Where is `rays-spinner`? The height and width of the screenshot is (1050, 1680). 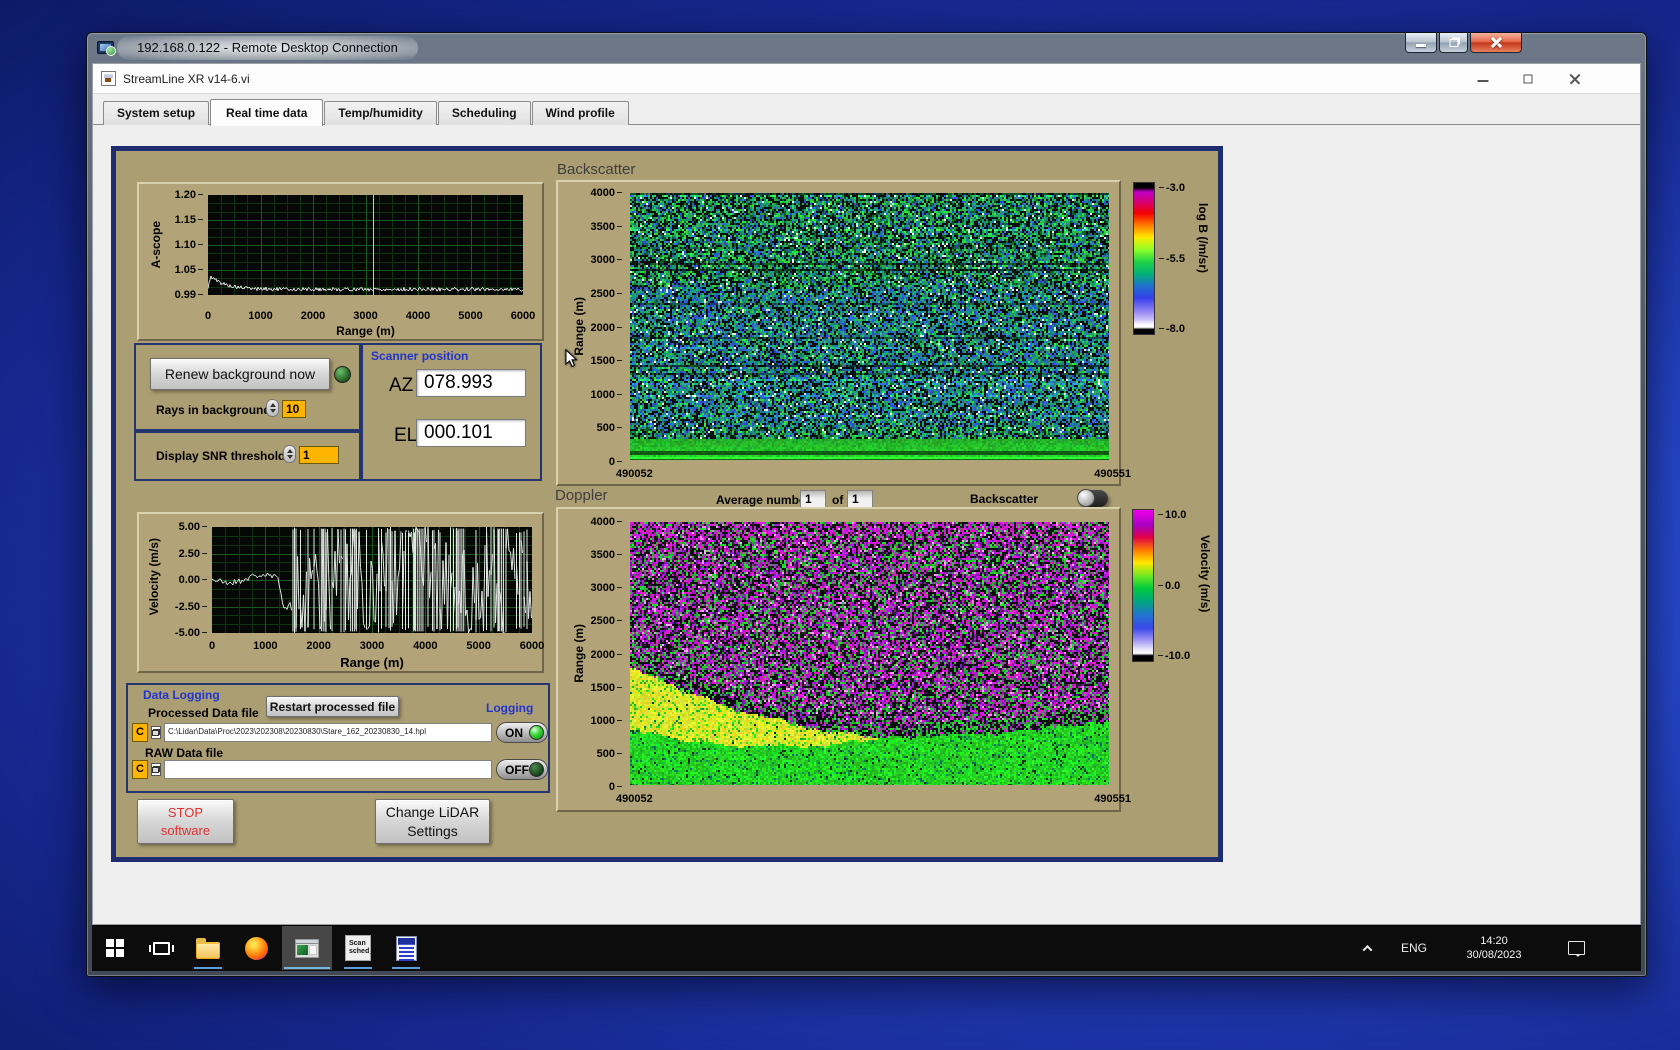
rays-spinner is located at coordinates (272, 408).